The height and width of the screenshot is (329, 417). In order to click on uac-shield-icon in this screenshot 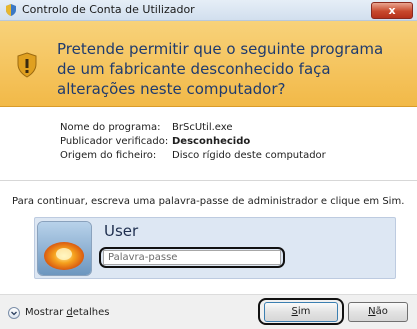, I will do `click(11, 10)`.